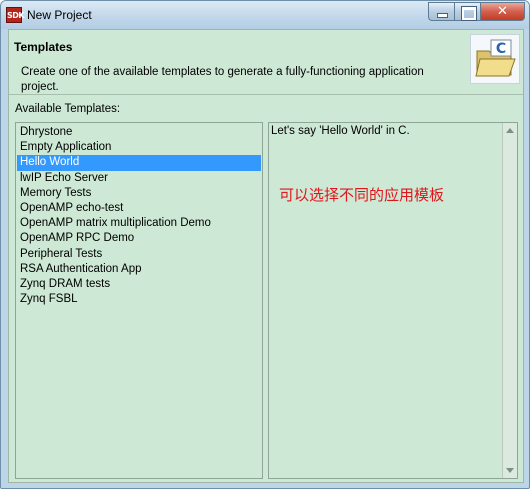 The image size is (530, 489). I want to click on close-icon: ✕, so click(502, 11).